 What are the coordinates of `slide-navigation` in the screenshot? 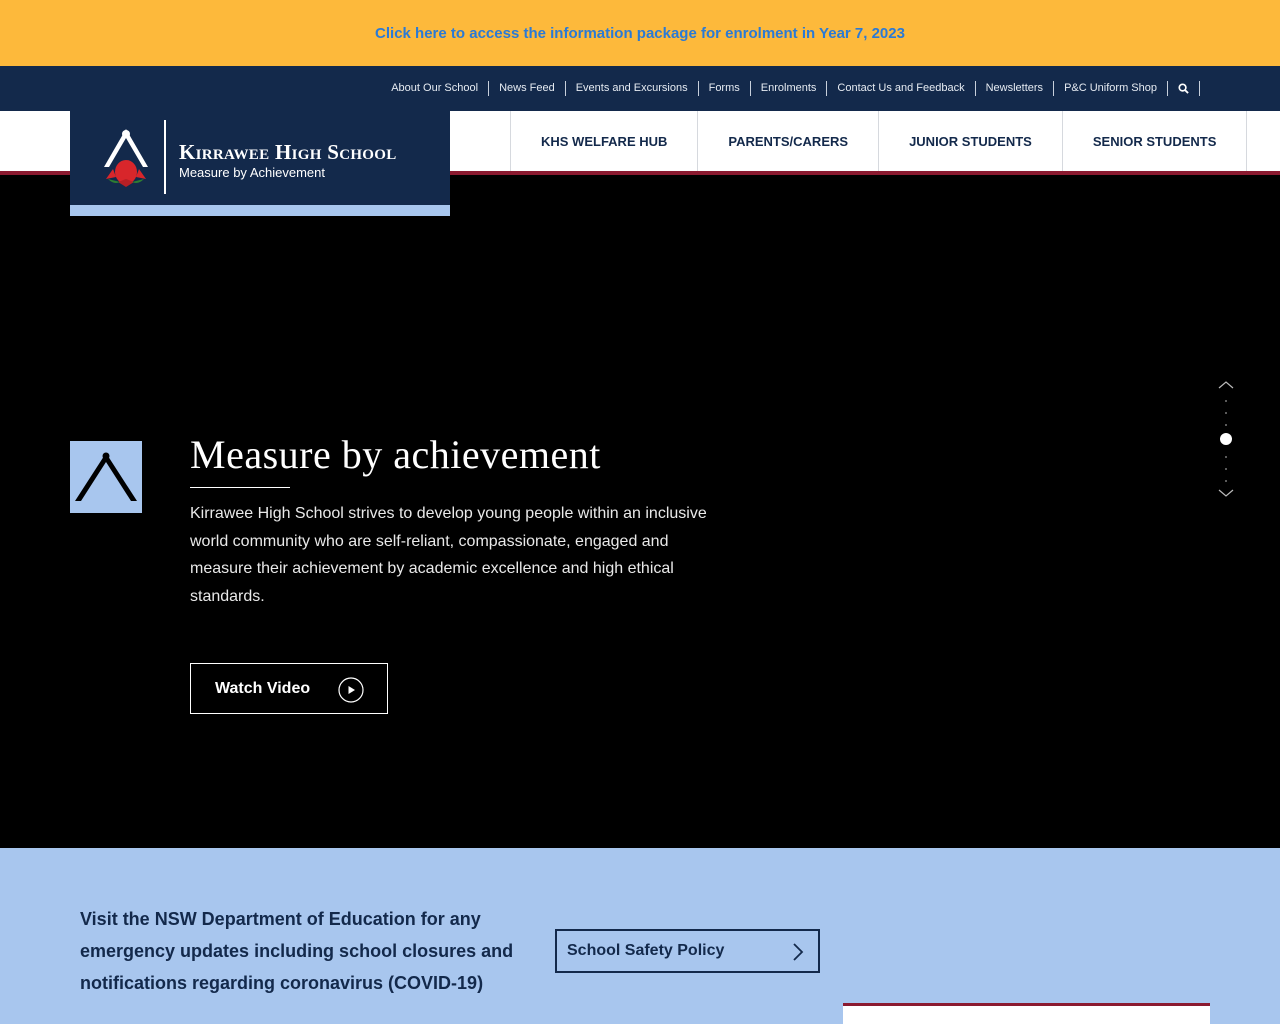 It's located at (1226, 440).